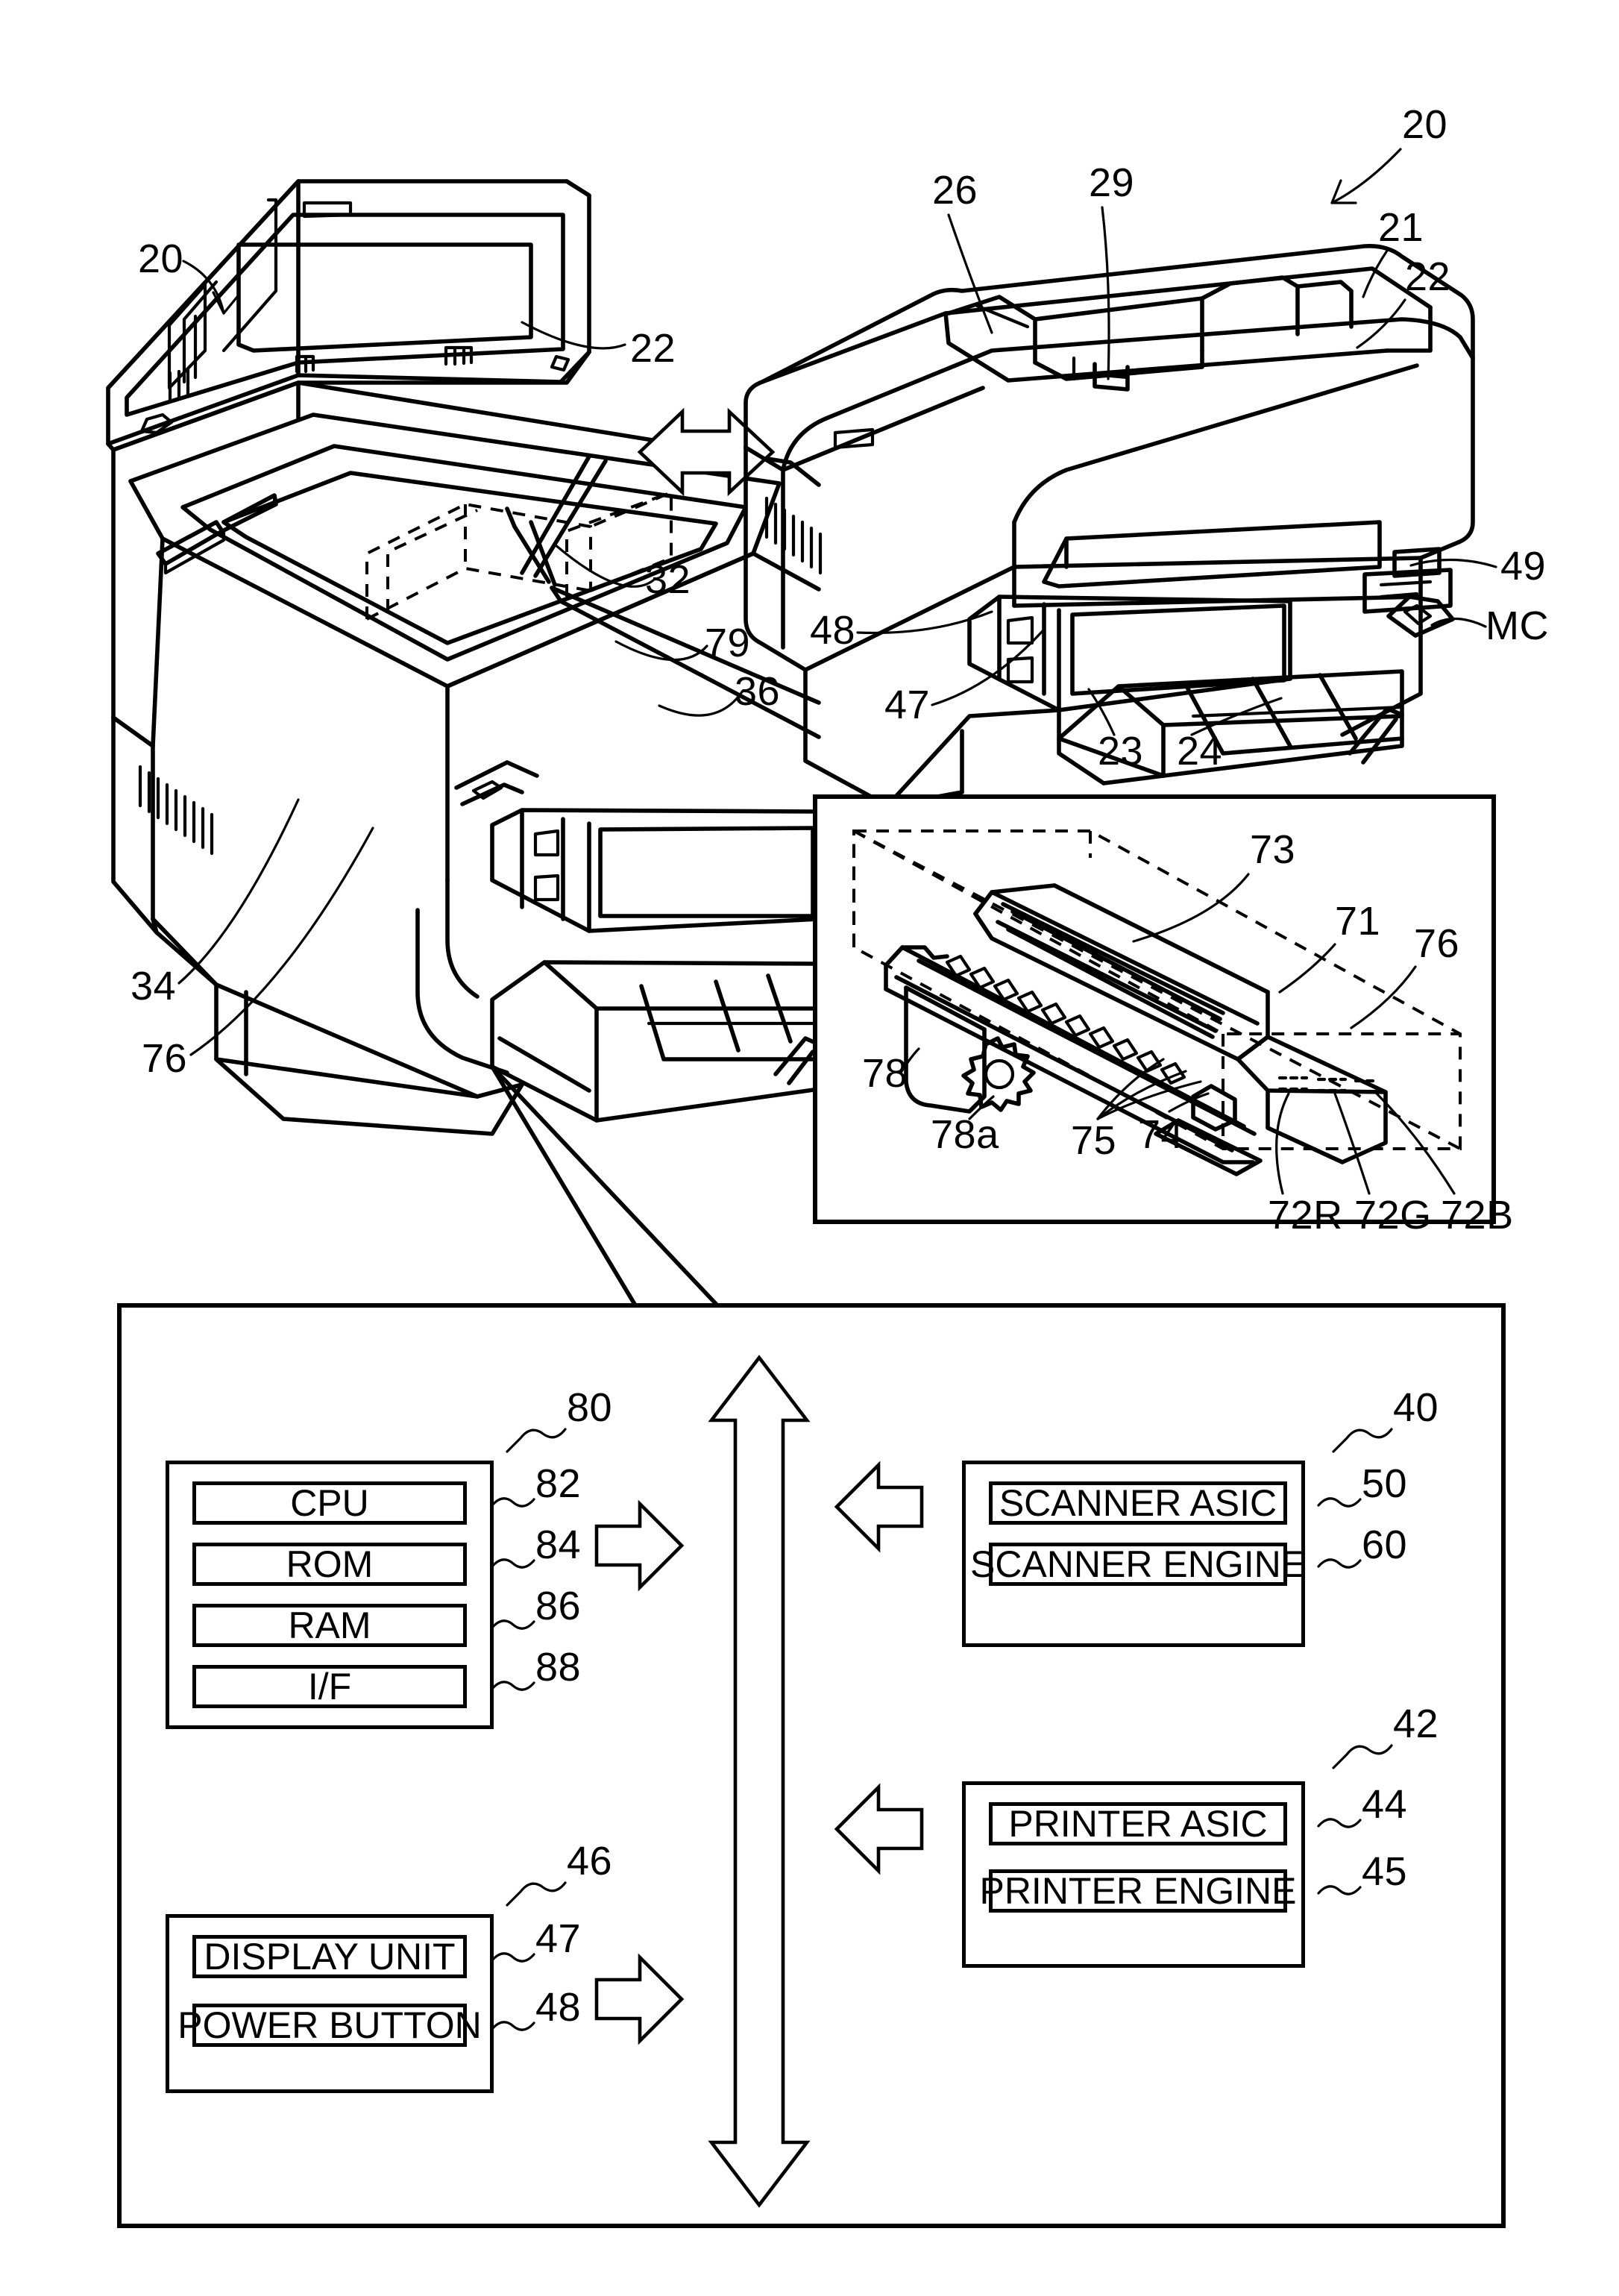  What do you see at coordinates (885, 1073) in the screenshot?
I see `ref-inset-78: 78` at bounding box center [885, 1073].